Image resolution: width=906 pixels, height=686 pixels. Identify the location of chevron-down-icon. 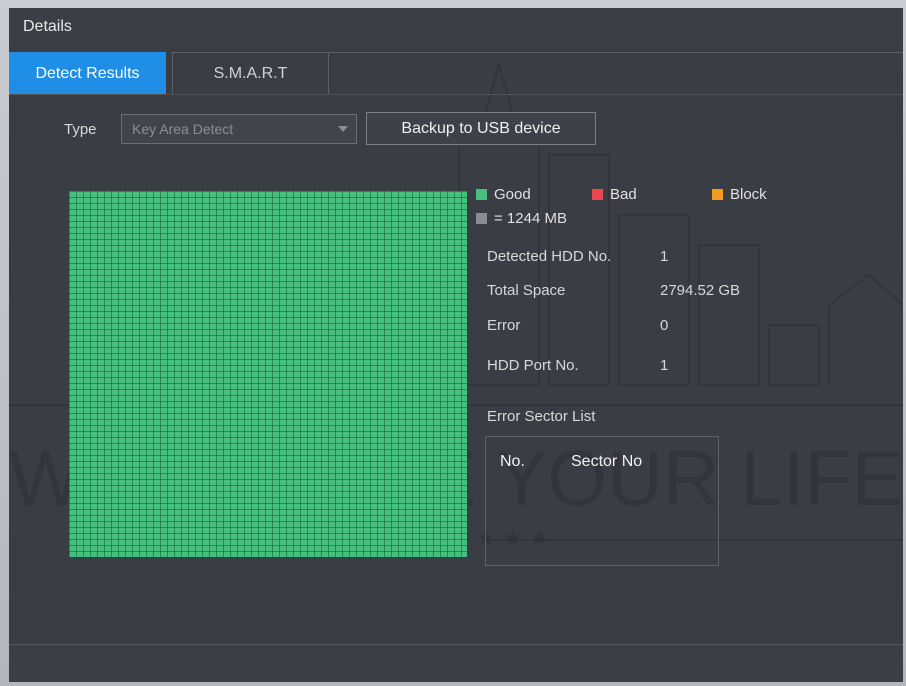
(343, 129).